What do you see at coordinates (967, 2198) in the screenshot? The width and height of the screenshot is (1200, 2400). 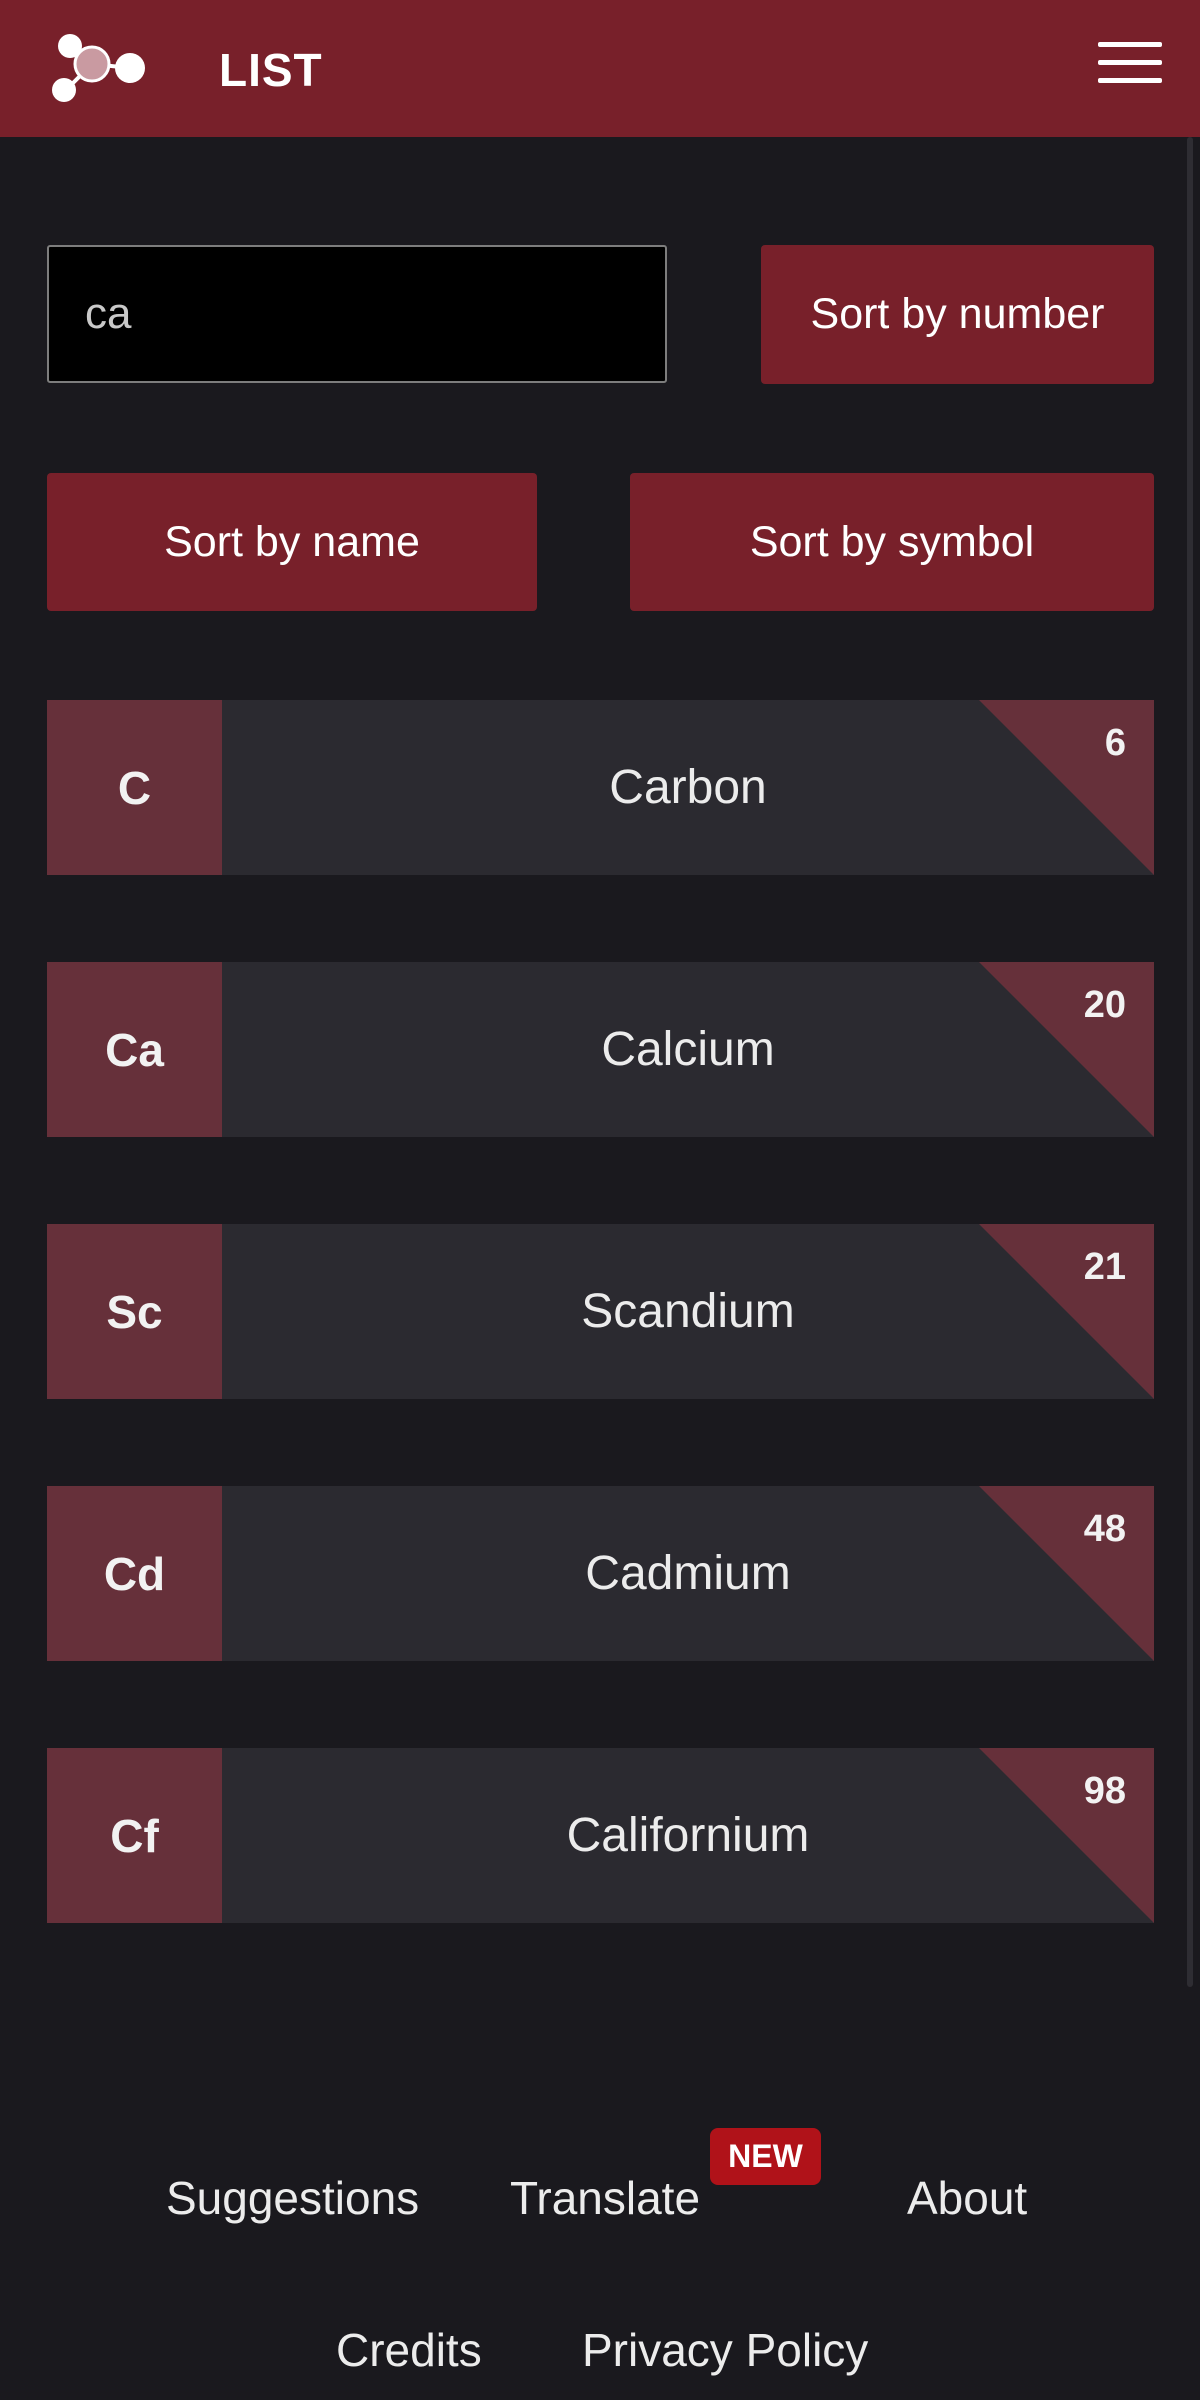 I see `about-link: About` at bounding box center [967, 2198].